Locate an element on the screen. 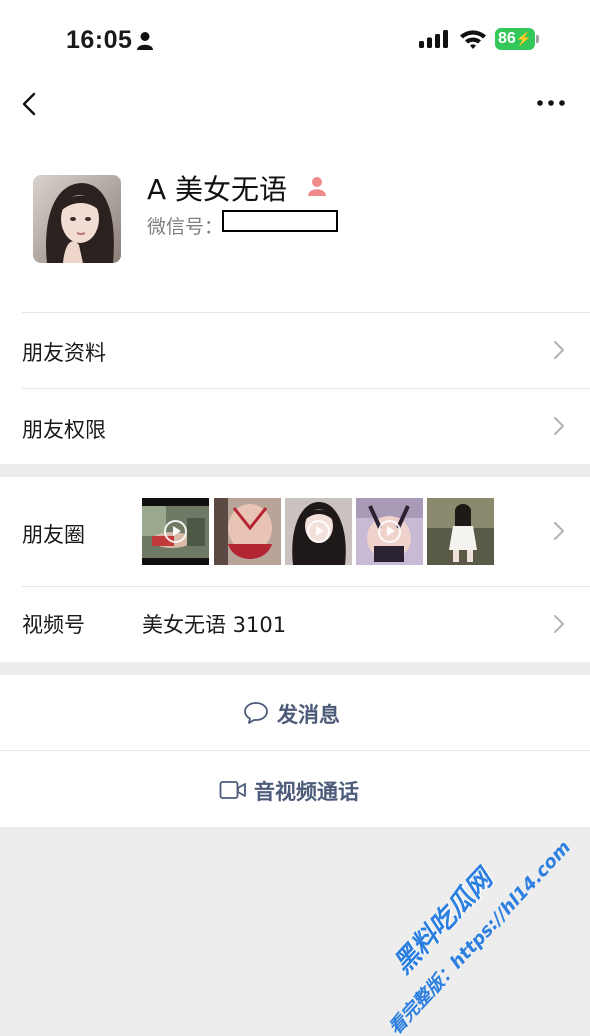  friend-permissions-row: 朋友权限 is located at coordinates (295, 426).